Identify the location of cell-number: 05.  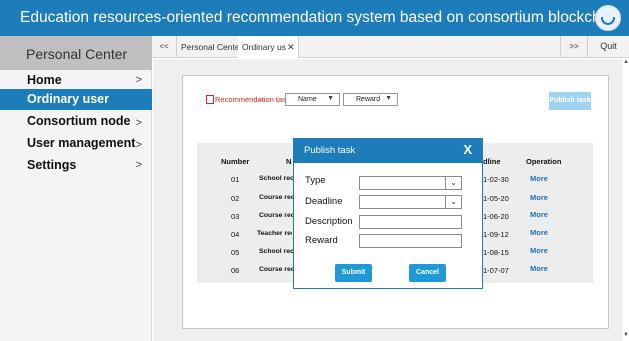
(235, 252).